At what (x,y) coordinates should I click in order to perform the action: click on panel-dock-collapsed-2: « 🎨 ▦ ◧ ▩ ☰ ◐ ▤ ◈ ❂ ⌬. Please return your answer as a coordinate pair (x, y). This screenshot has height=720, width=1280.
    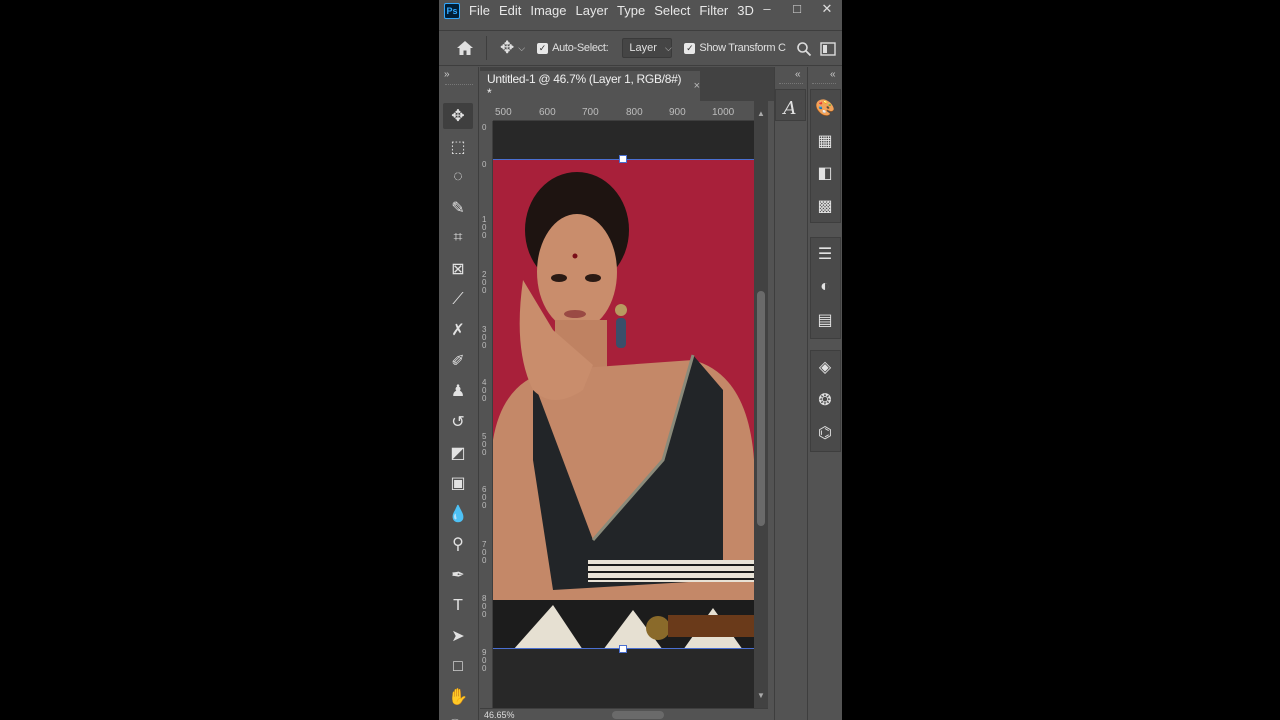
    Looking at the image, I should click on (824, 393).